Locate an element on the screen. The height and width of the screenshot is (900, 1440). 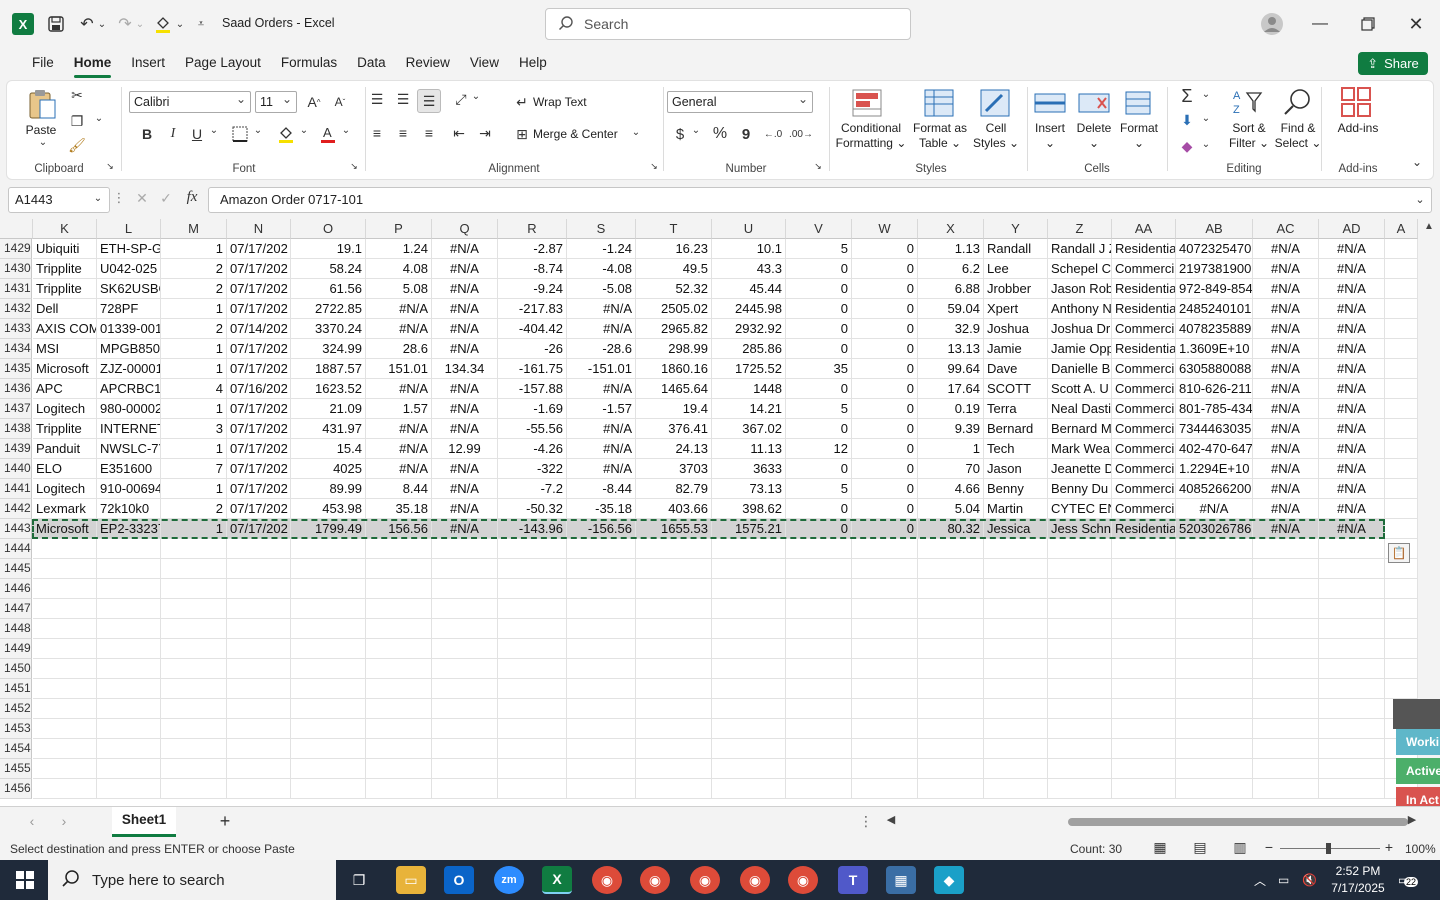
table-cell: Lexmark is located at coordinates (65, 509).